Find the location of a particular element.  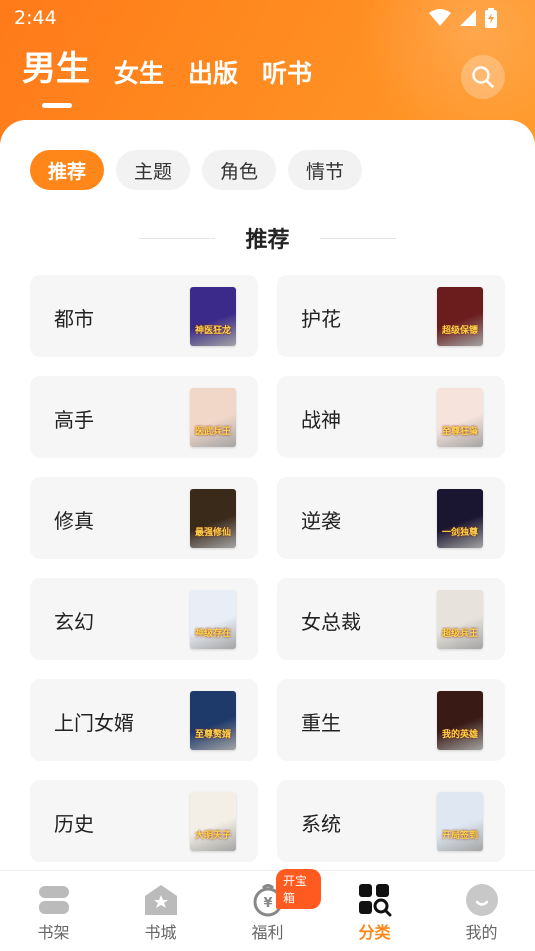

tab-male: 男生 is located at coordinates (56, 78).